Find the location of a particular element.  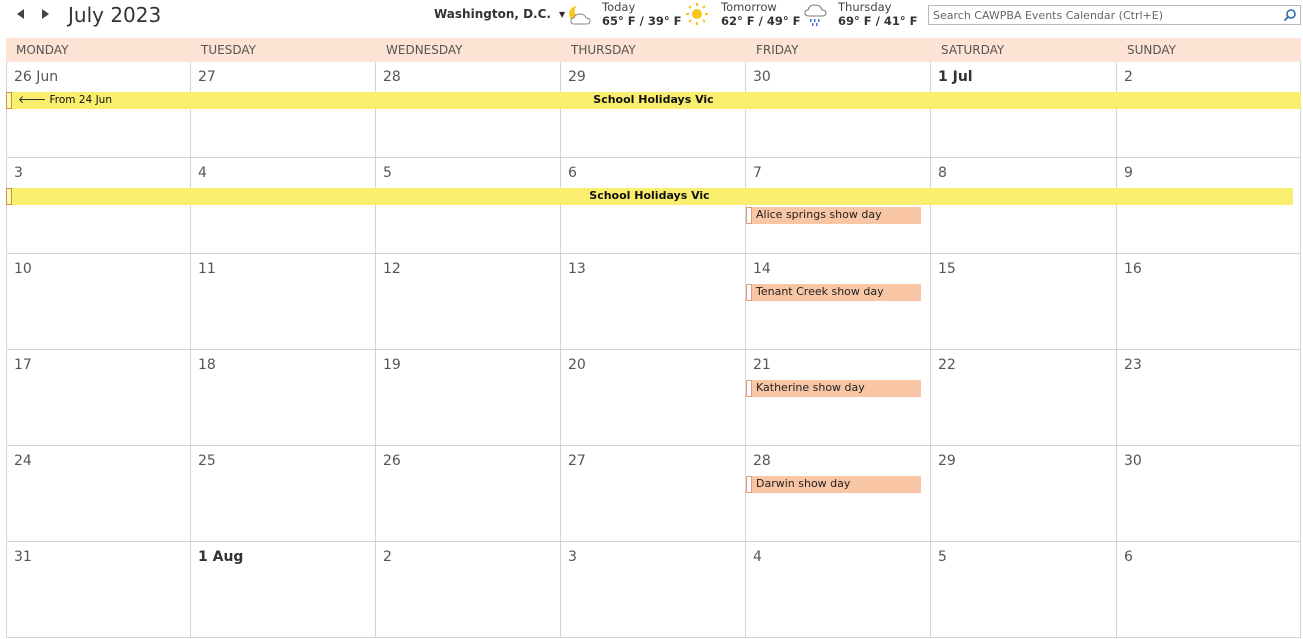

day-cell: 31 is located at coordinates (98, 590).